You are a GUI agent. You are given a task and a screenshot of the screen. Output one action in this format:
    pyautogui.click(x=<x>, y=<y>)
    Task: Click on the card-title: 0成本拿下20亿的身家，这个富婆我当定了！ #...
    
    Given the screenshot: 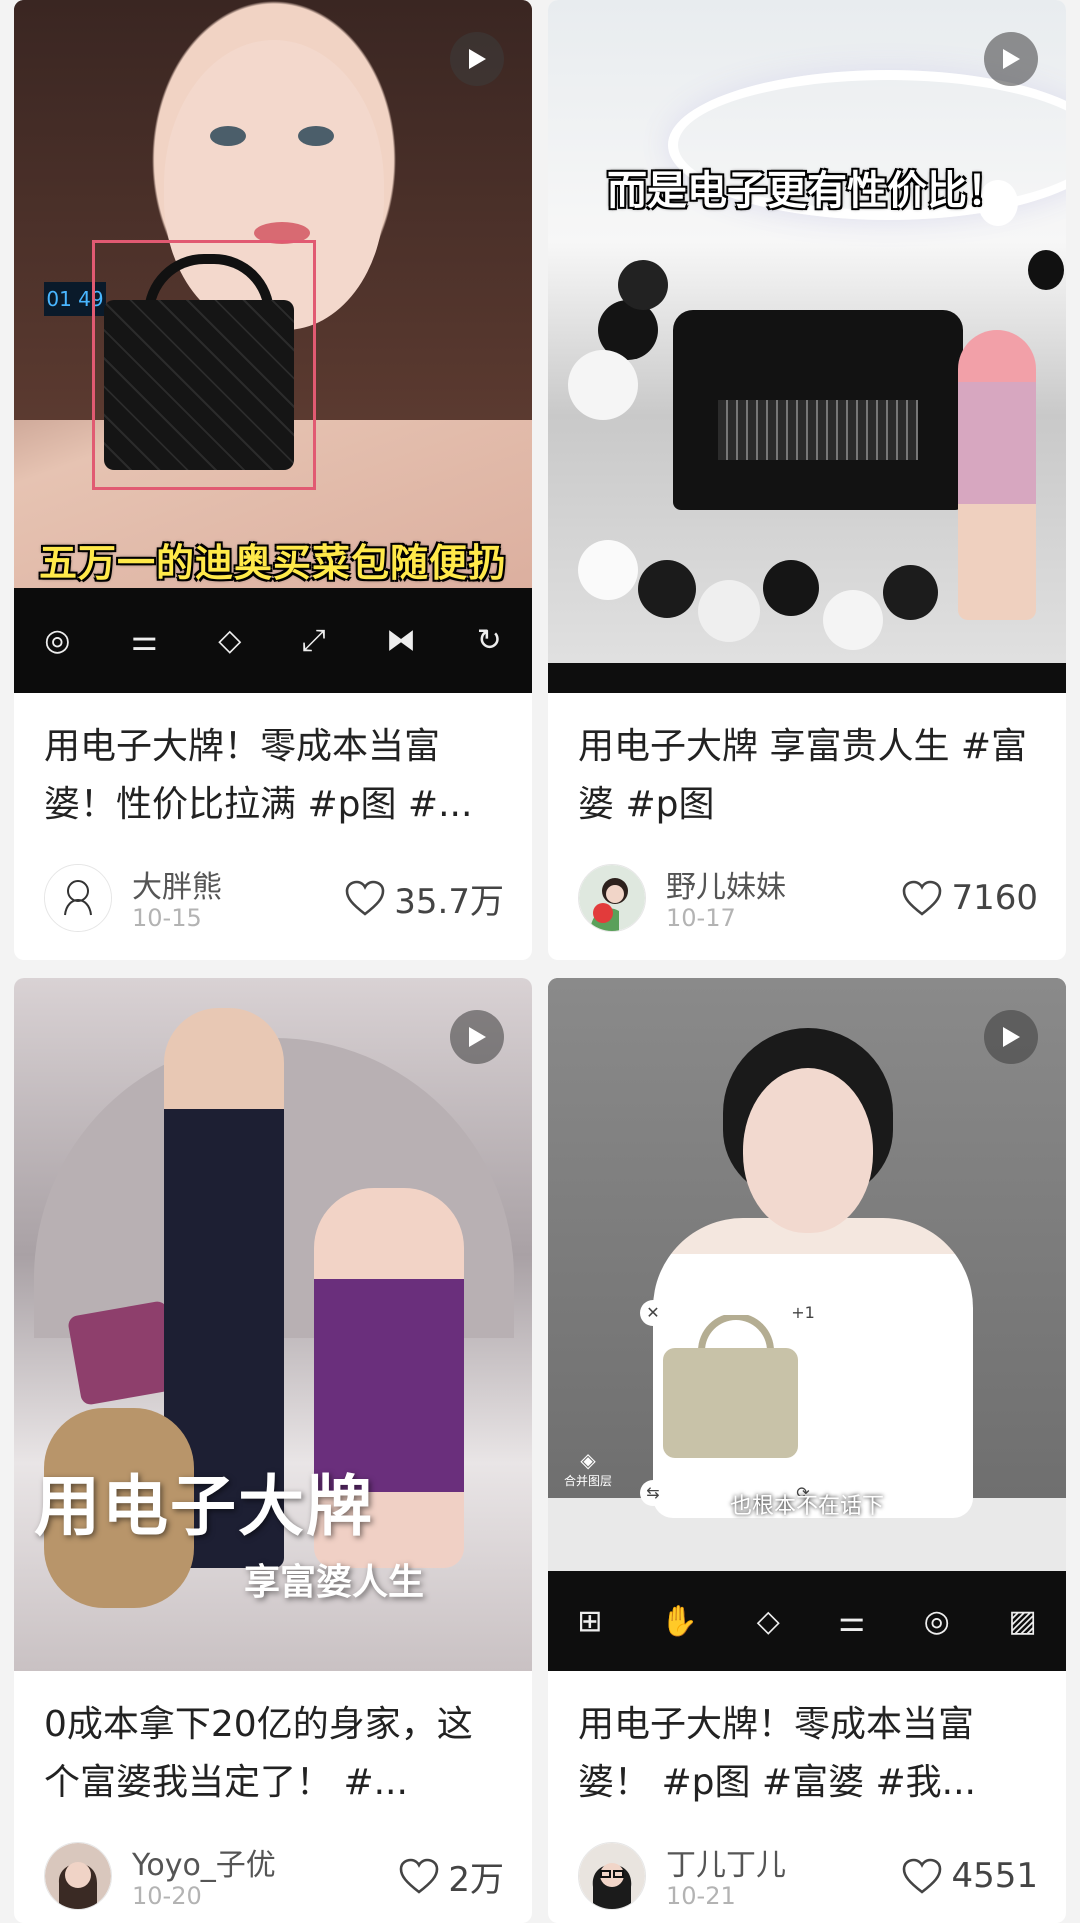 What is the action you would take?
    pyautogui.click(x=274, y=1754)
    